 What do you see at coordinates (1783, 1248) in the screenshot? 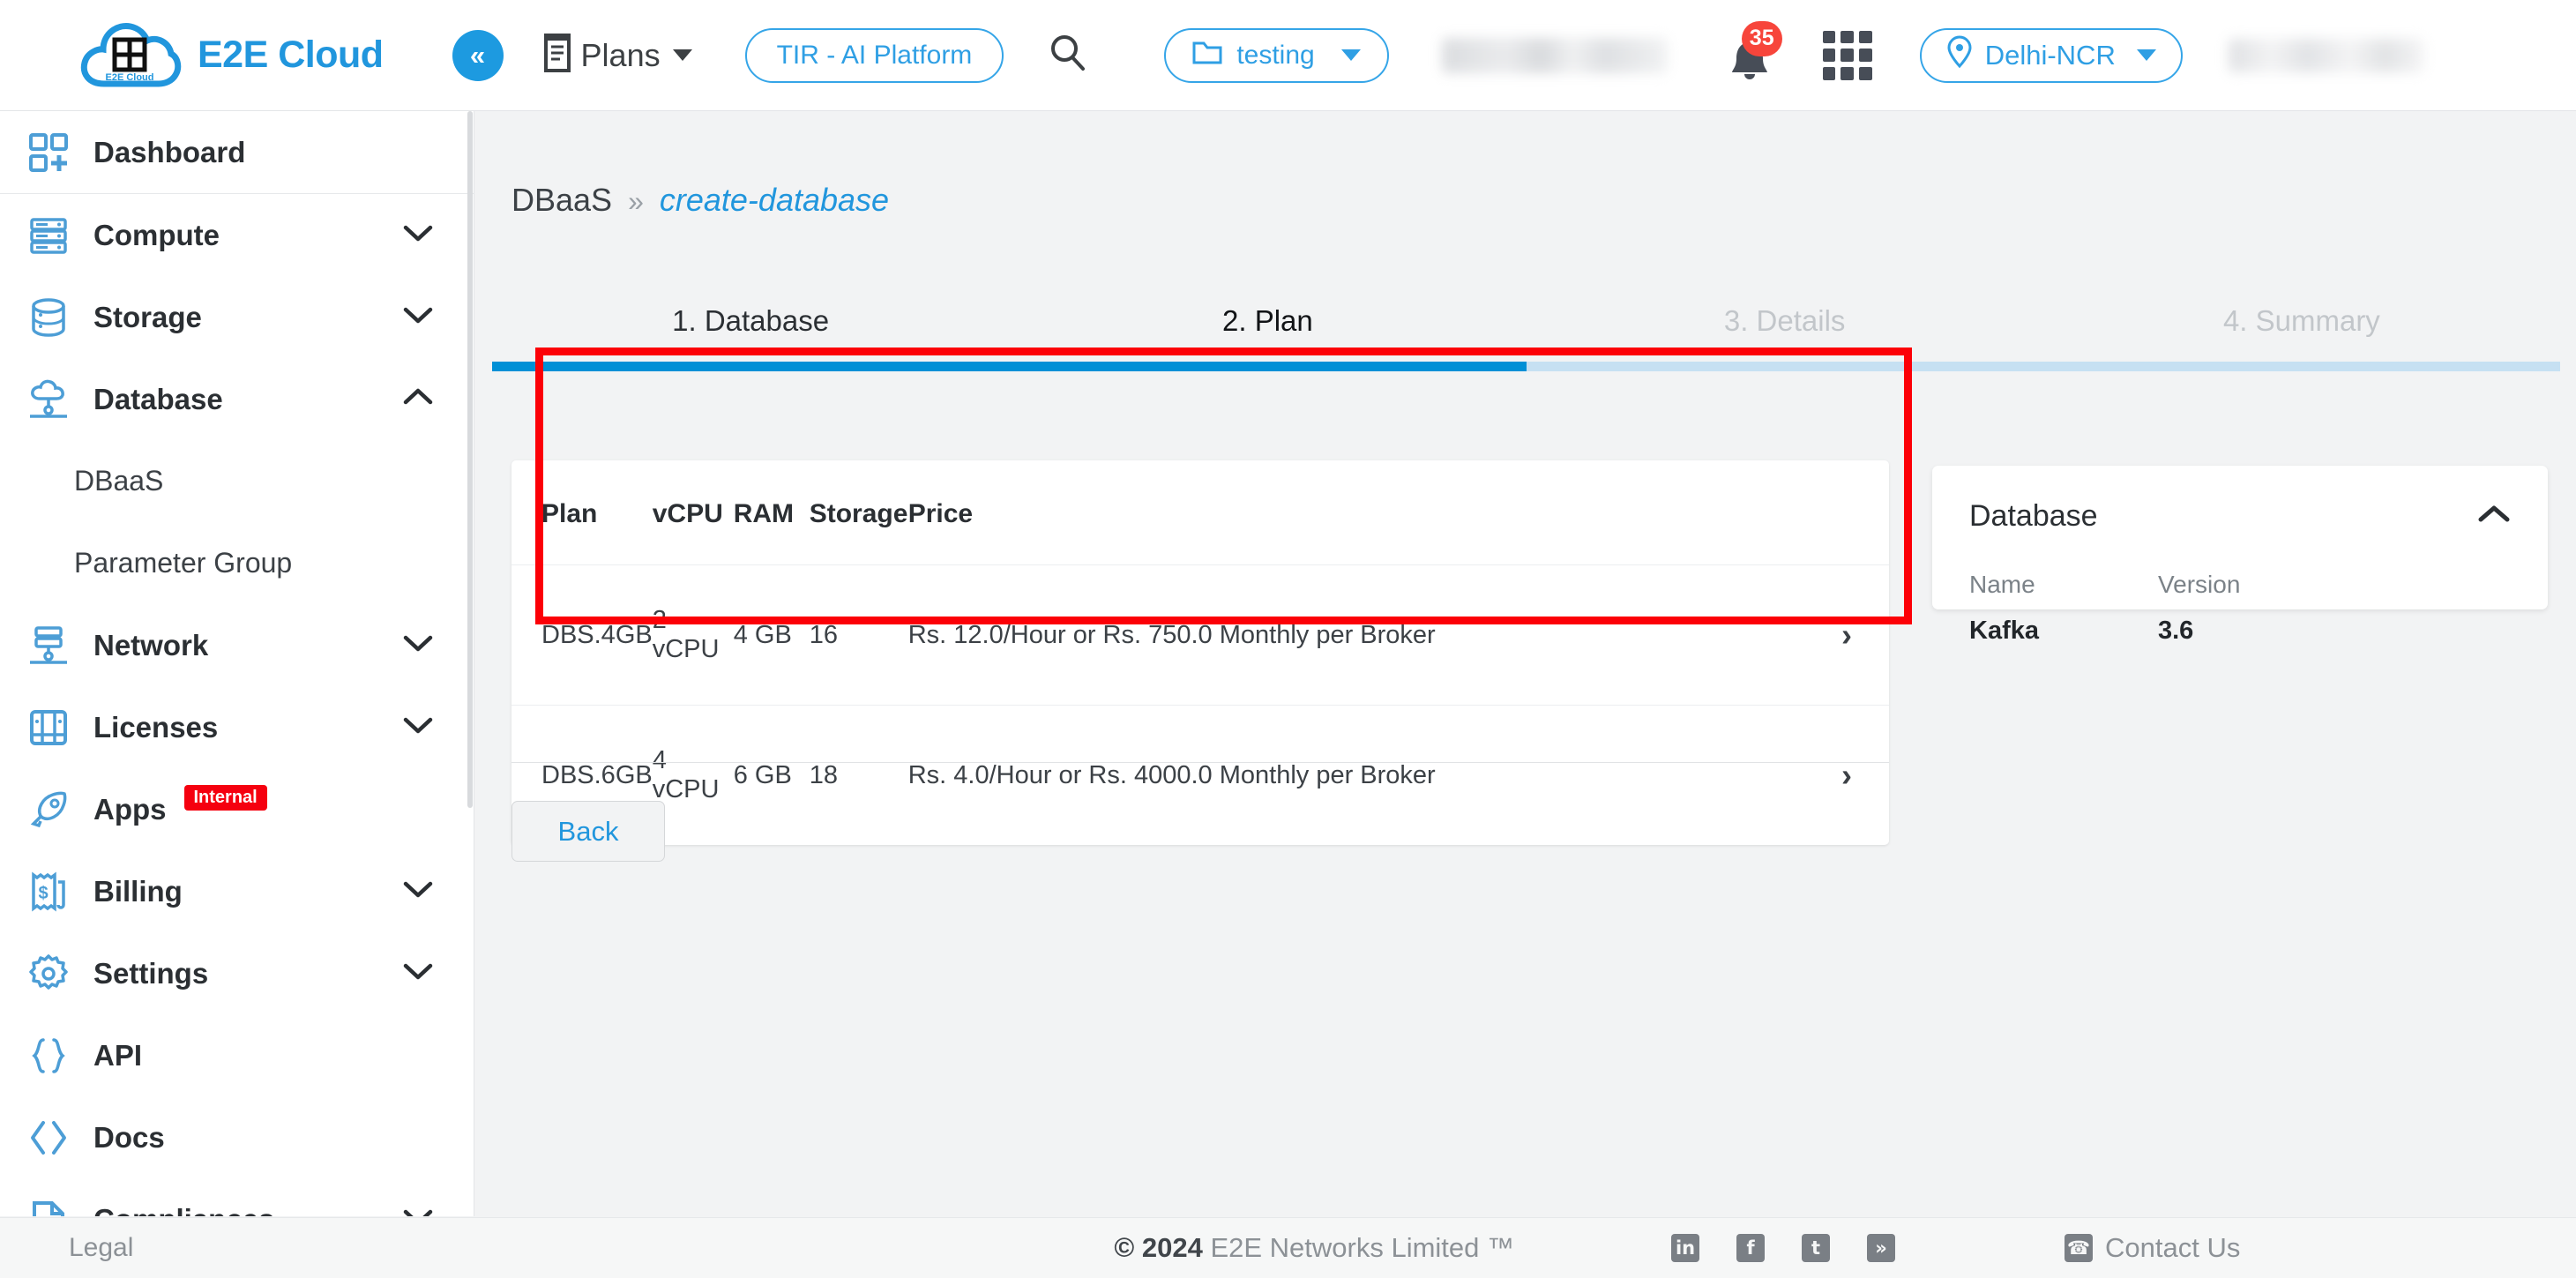
I see `footer-social-links: in f t »` at bounding box center [1783, 1248].